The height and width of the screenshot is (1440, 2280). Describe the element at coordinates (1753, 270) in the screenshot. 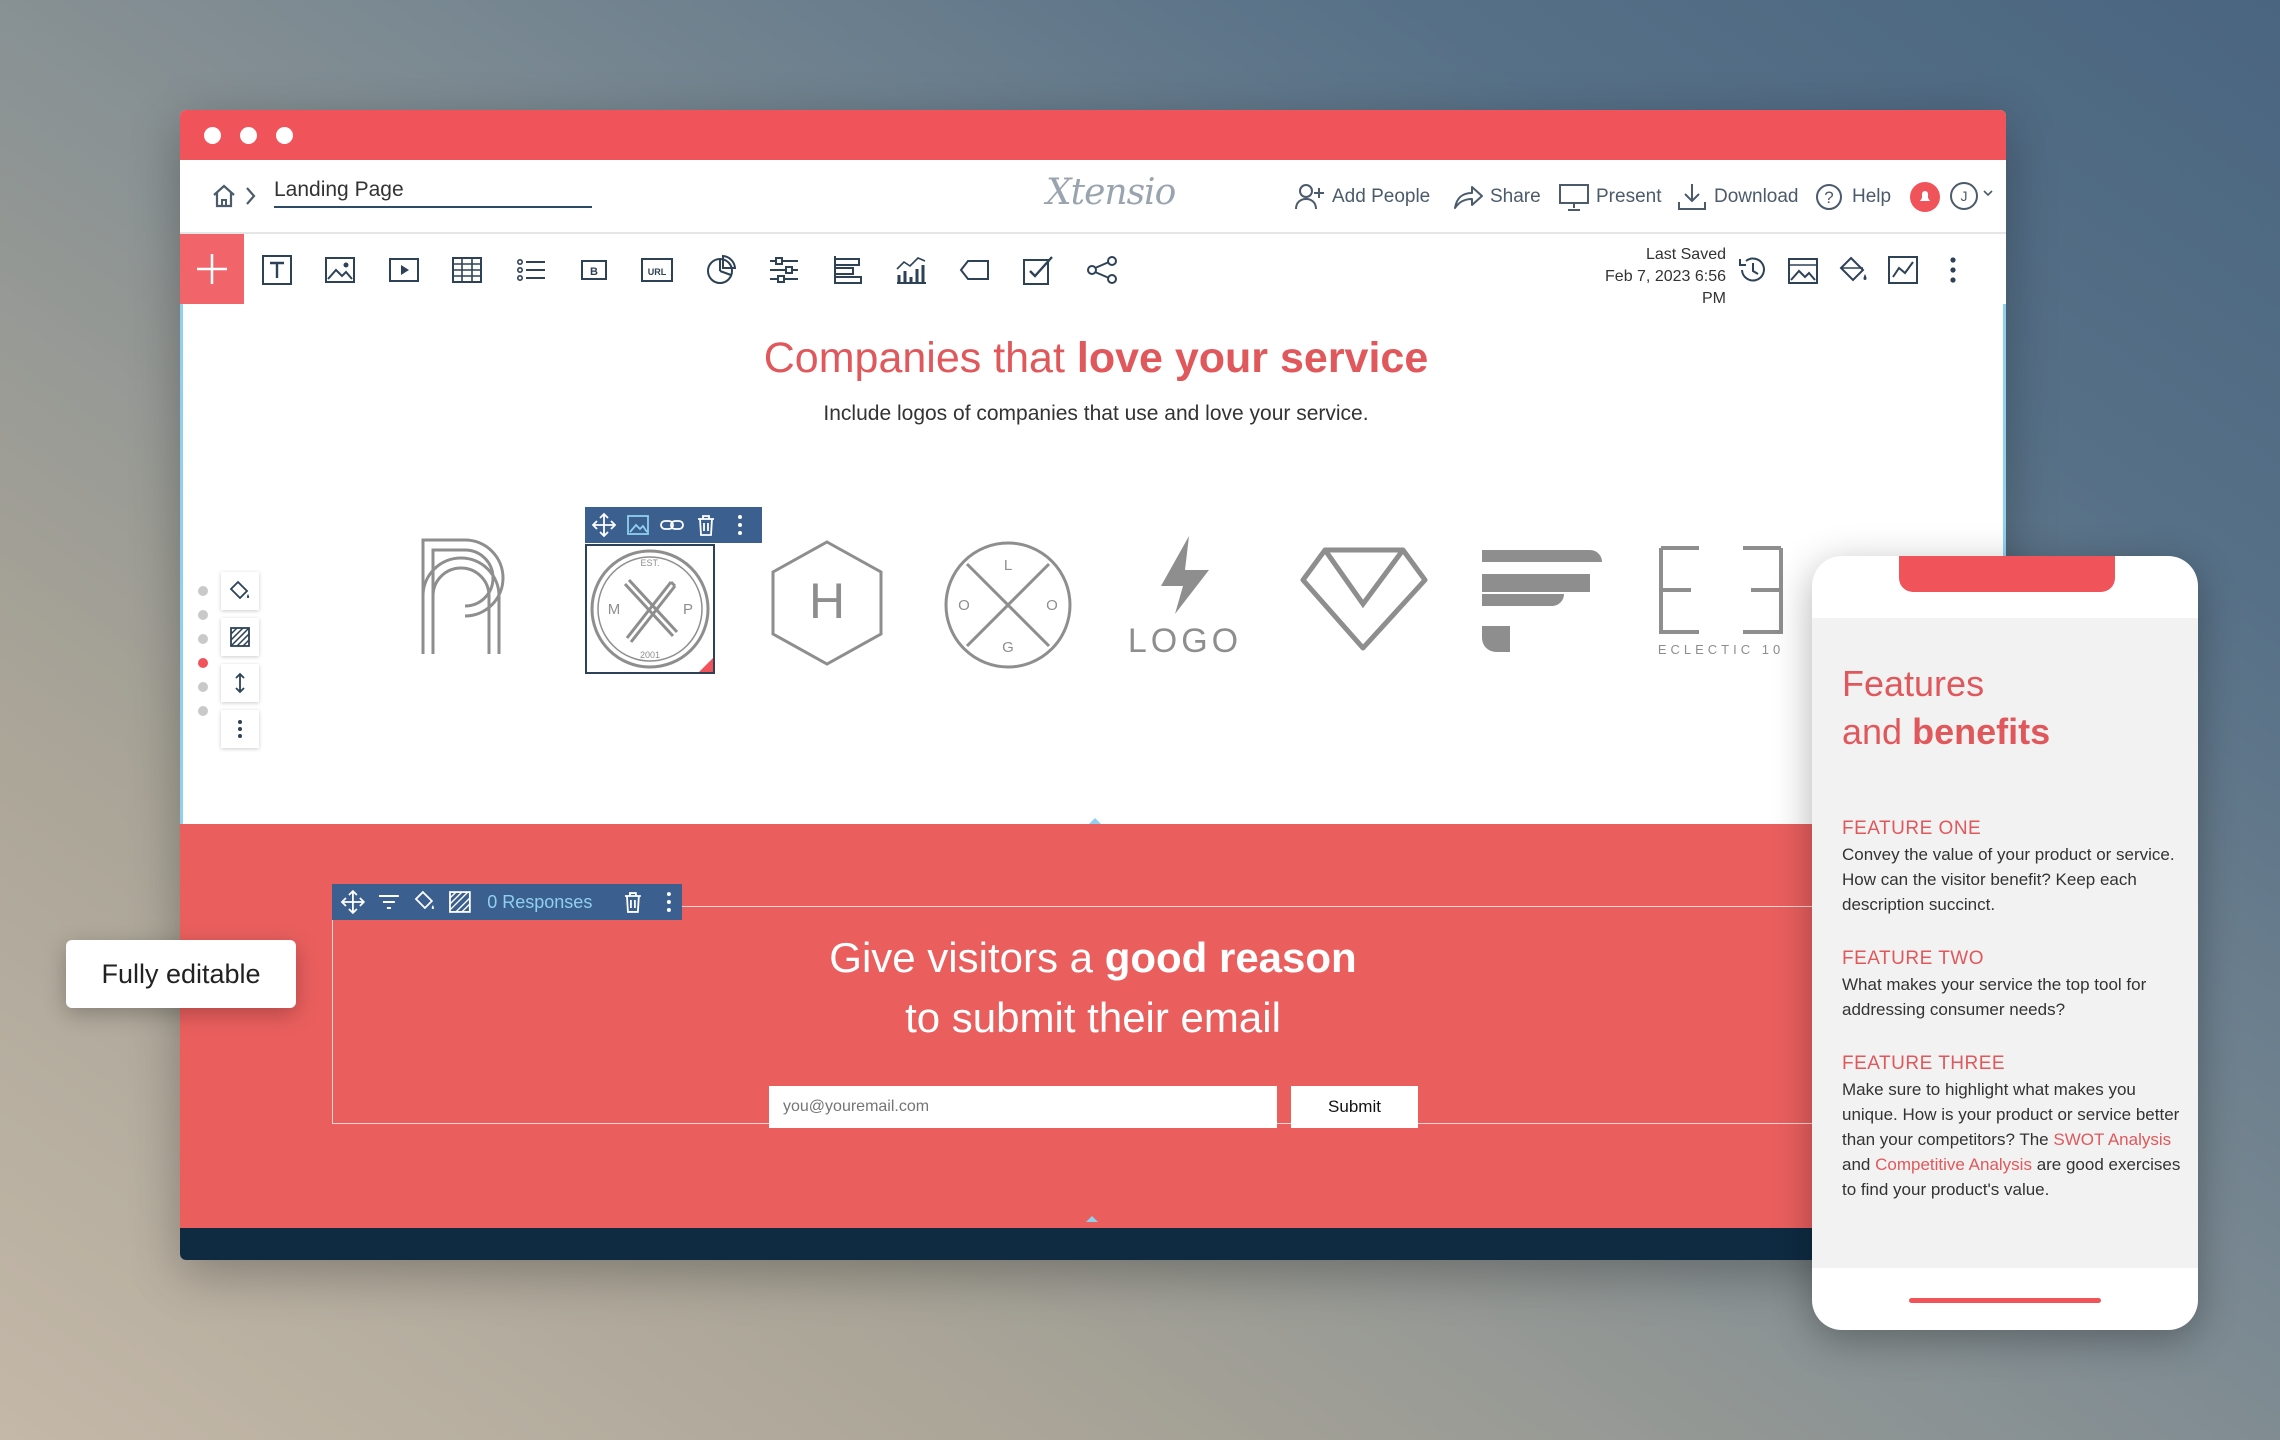

I see `history-icon` at that location.